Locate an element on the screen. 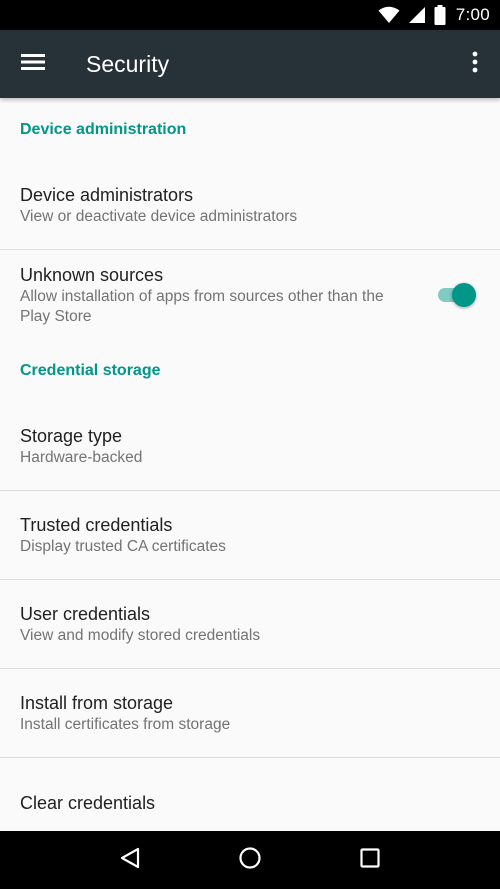  menu-icon is located at coordinates (33, 64).